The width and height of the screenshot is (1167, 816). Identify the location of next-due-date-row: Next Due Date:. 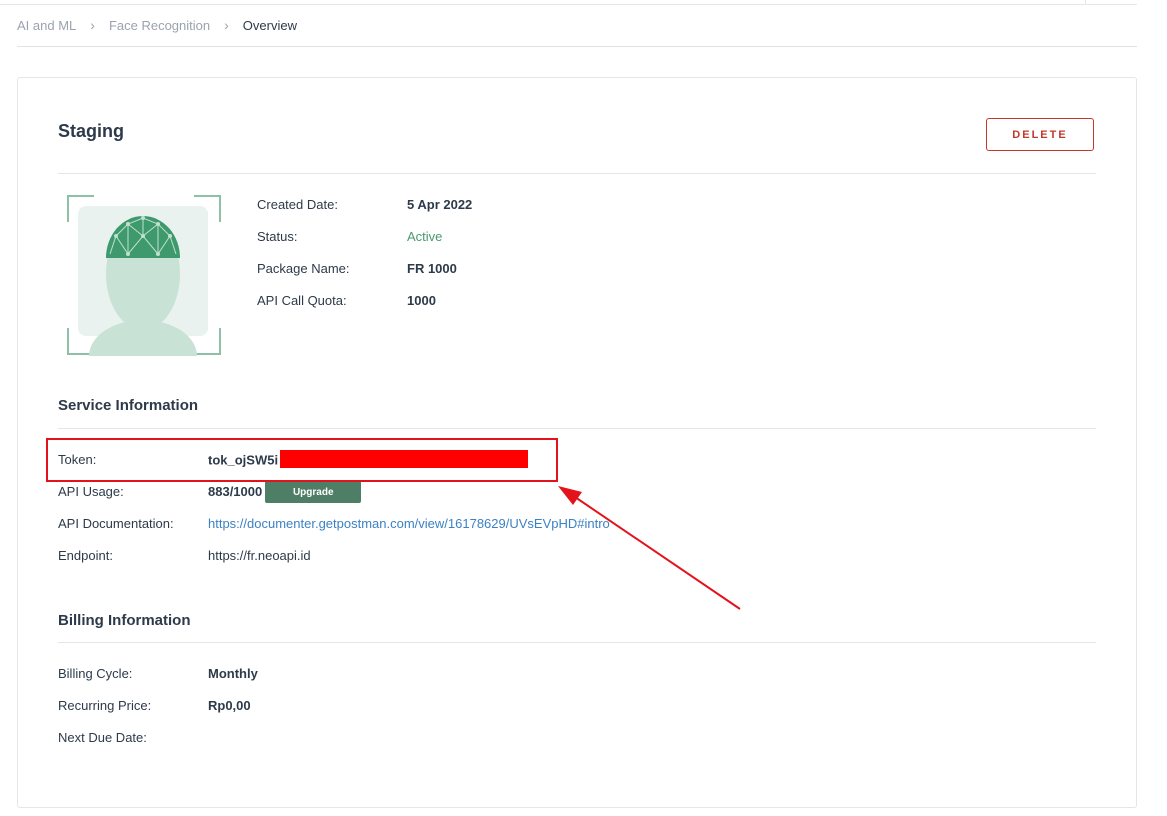
(158, 746).